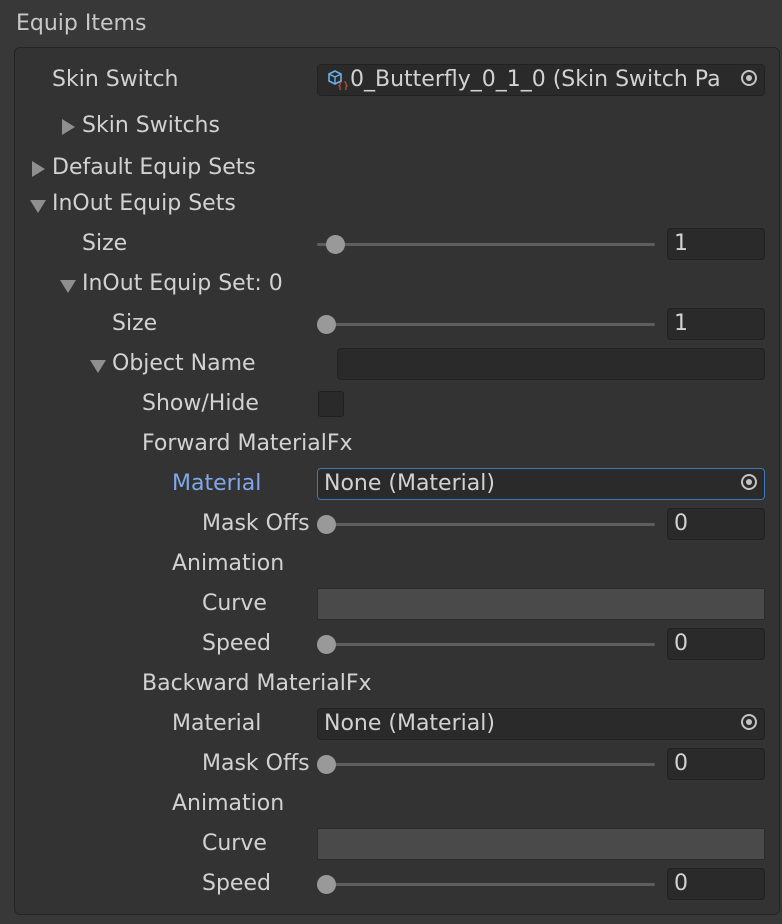  Describe the element at coordinates (151, 125) in the screenshot. I see `skin-switchs-label: Skin Switchs` at that location.